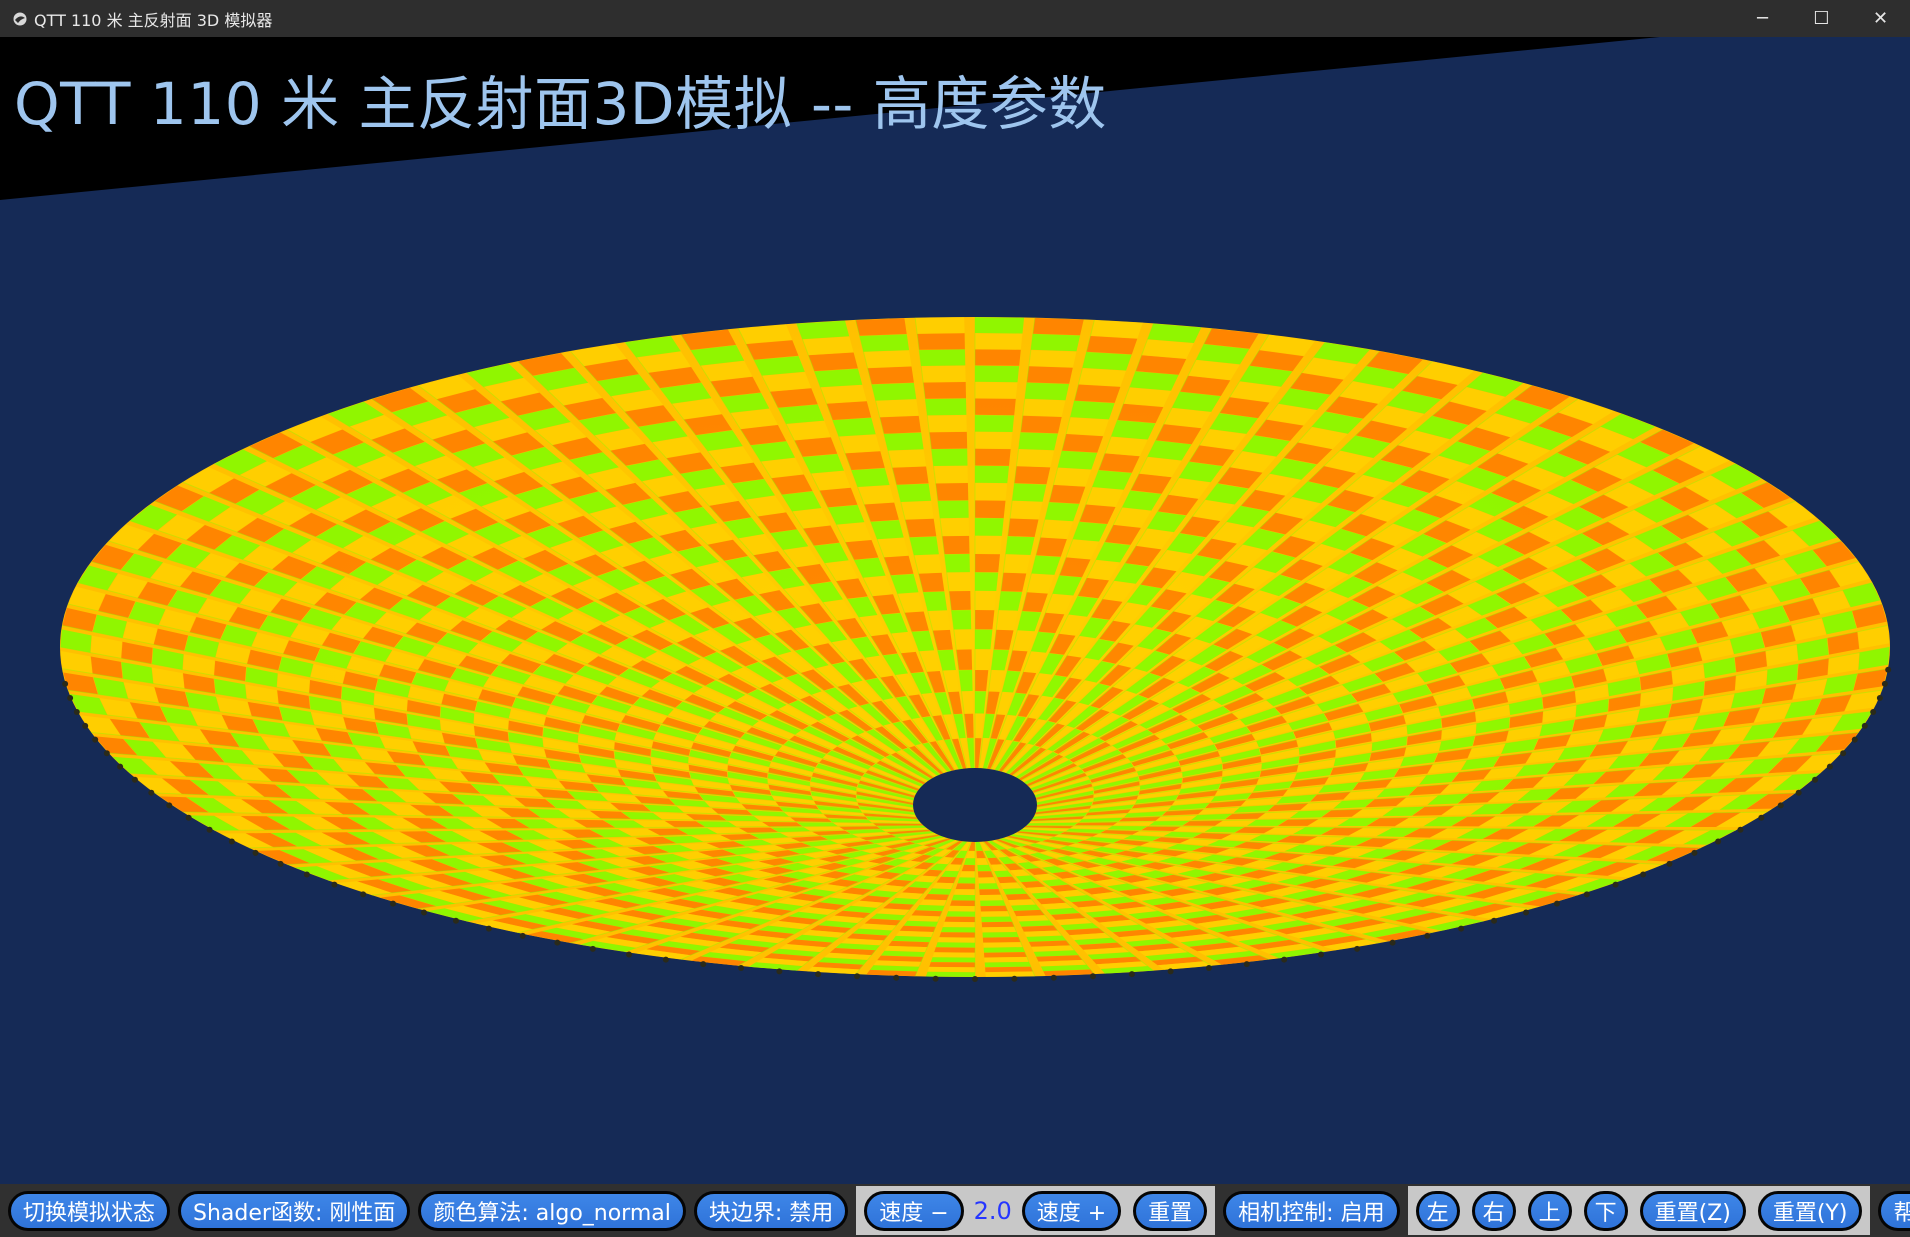  I want to click on camera-group: 左 右 上 下 重置(Z) 重置(Y), so click(1639, 1210).